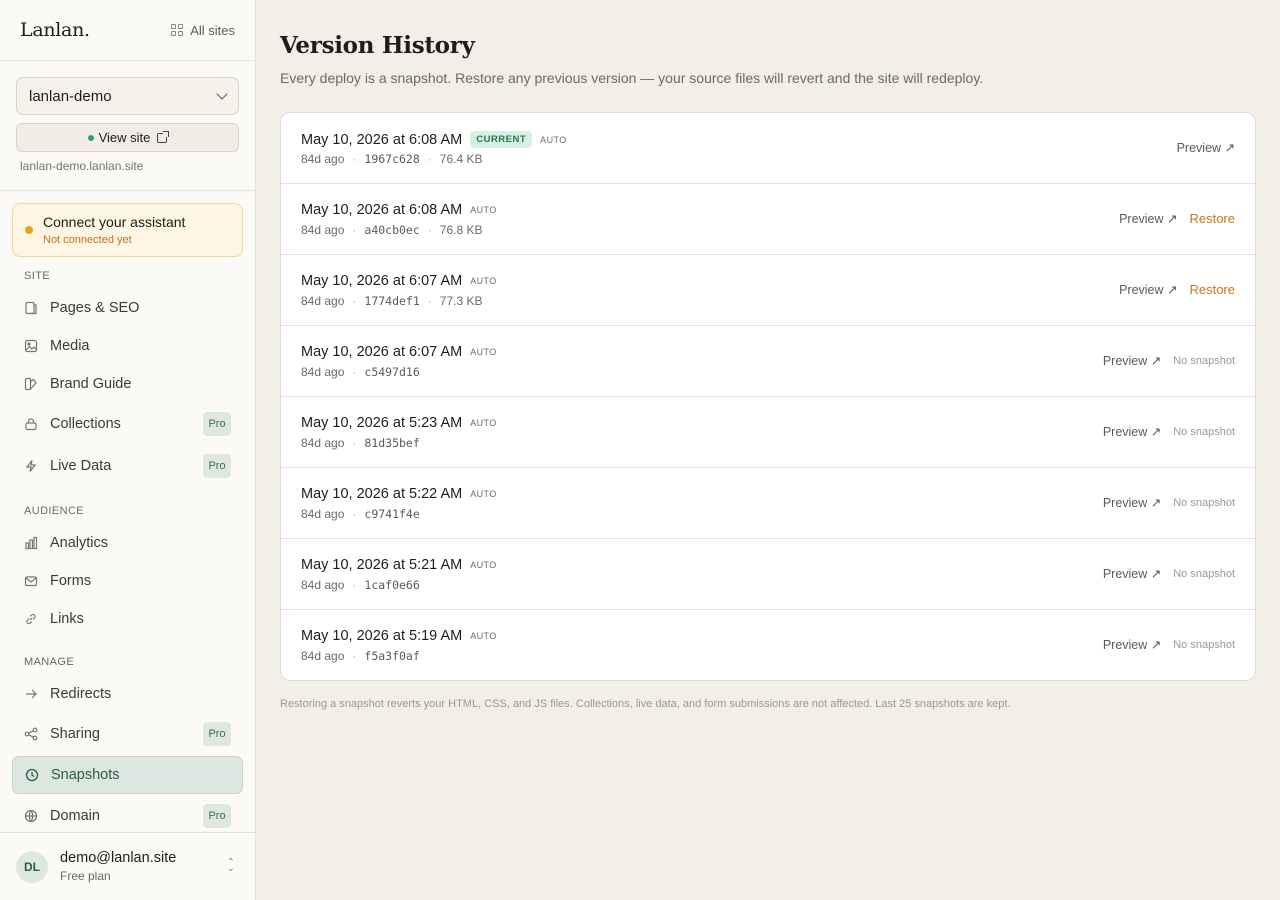 This screenshot has width=1280, height=900. What do you see at coordinates (127, 346) in the screenshot?
I see `nav-item-media: Media` at bounding box center [127, 346].